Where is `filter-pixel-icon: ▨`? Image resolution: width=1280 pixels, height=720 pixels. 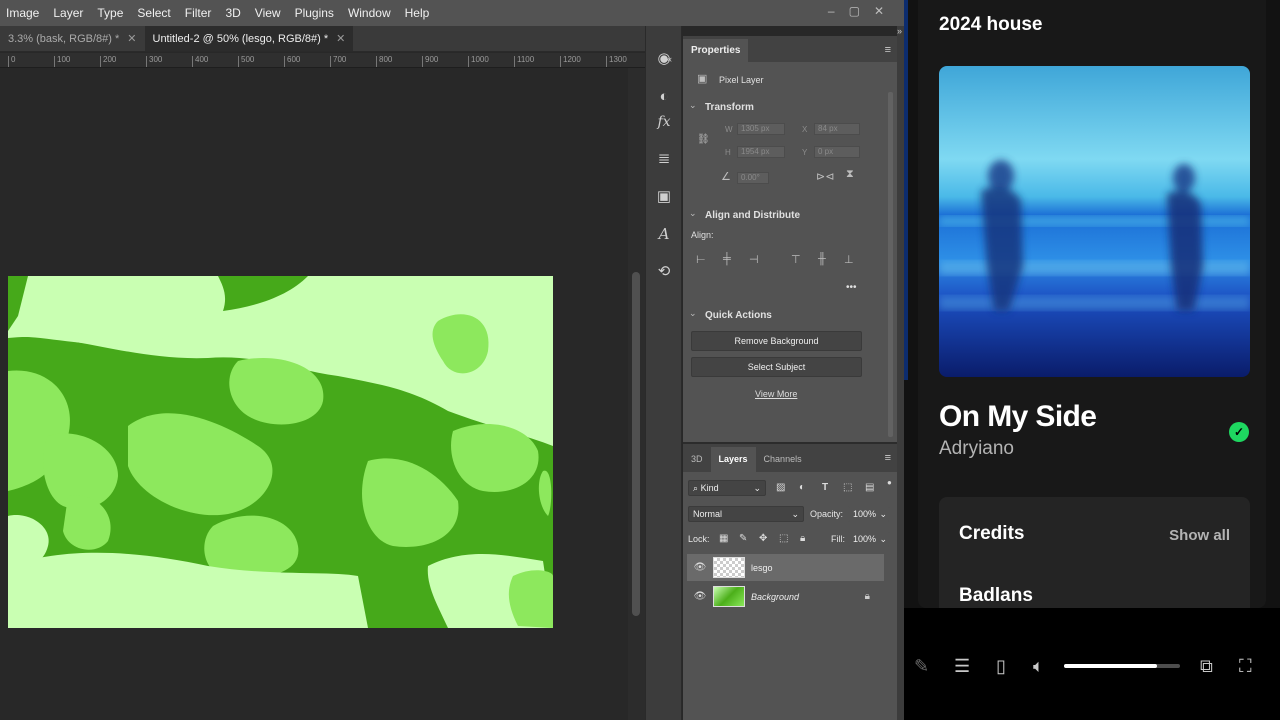 filter-pixel-icon: ▨ is located at coordinates (780, 487).